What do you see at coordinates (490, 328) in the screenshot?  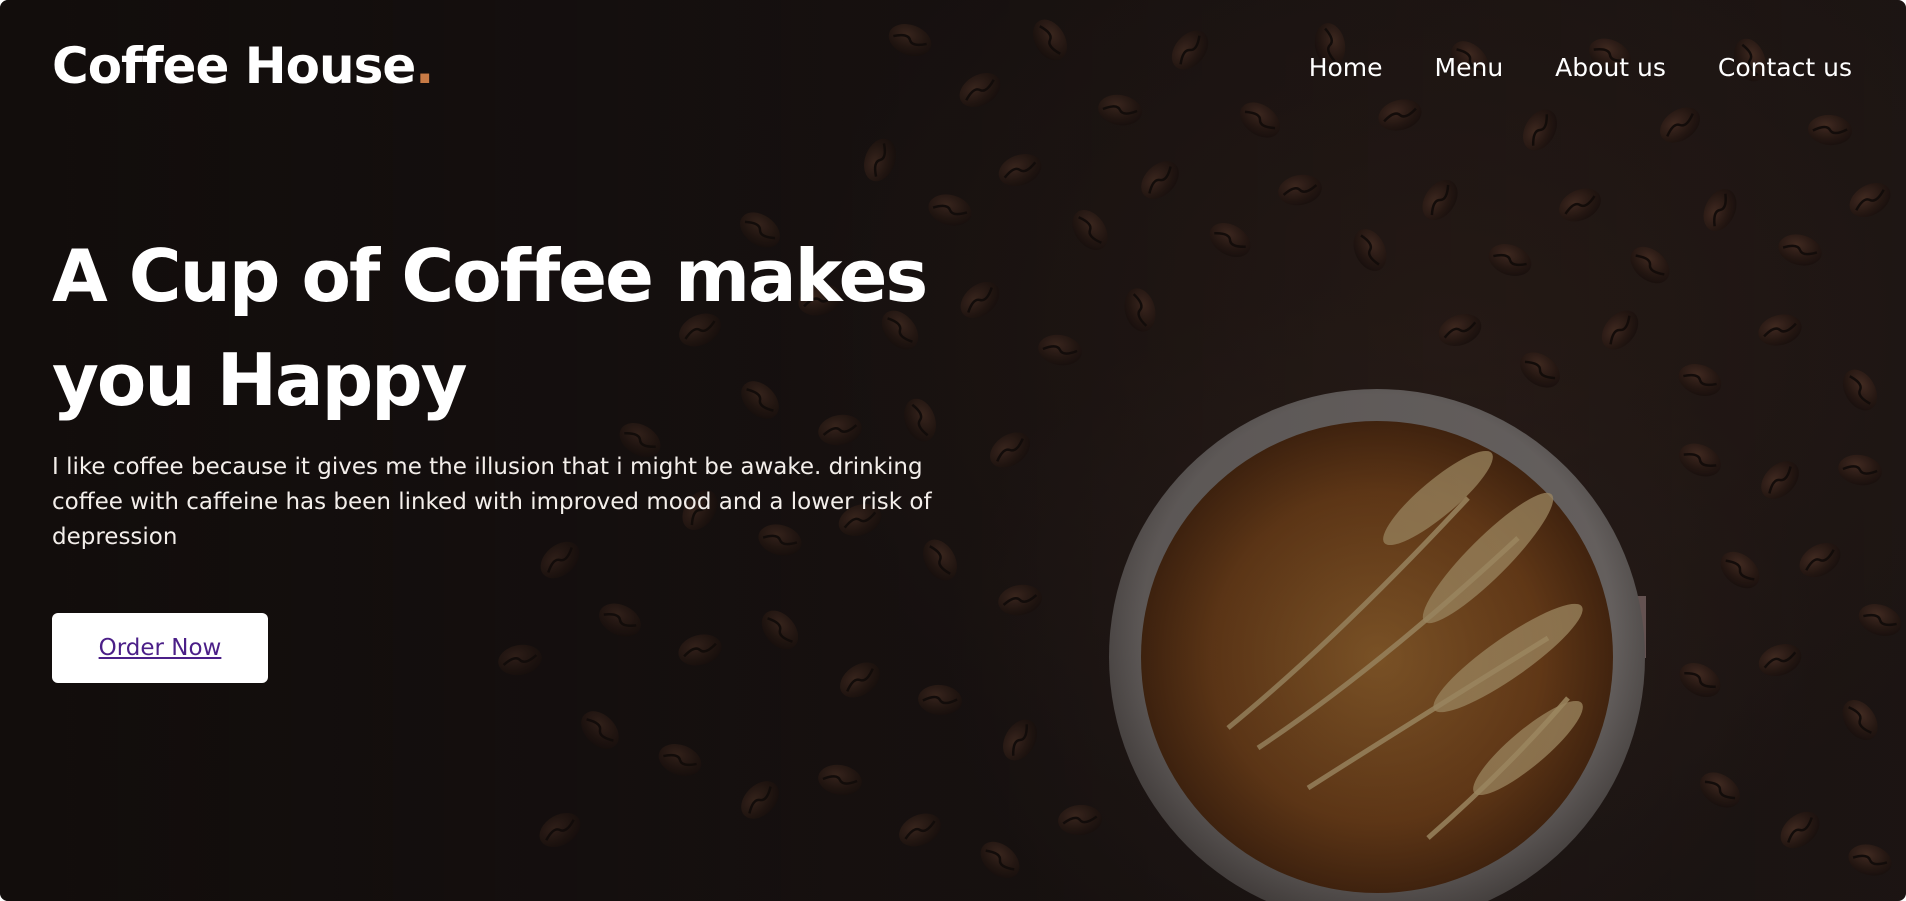 I see `hero-headline: A Cup of Coffee makes you Happy` at bounding box center [490, 328].